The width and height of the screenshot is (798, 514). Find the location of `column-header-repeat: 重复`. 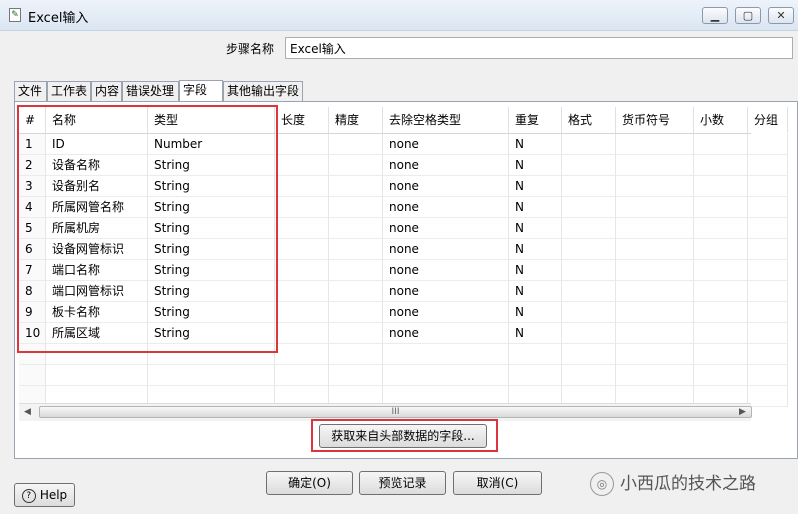

column-header-repeat: 重复 is located at coordinates (535, 120).